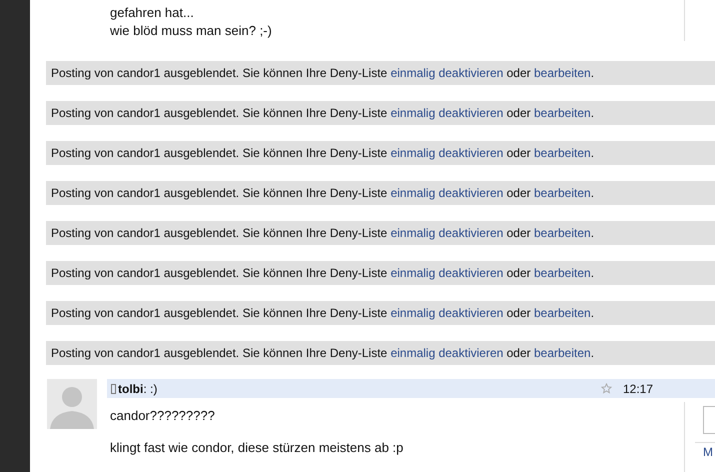 This screenshot has height=472, width=715. I want to click on post-time: 12:17, so click(637, 389).